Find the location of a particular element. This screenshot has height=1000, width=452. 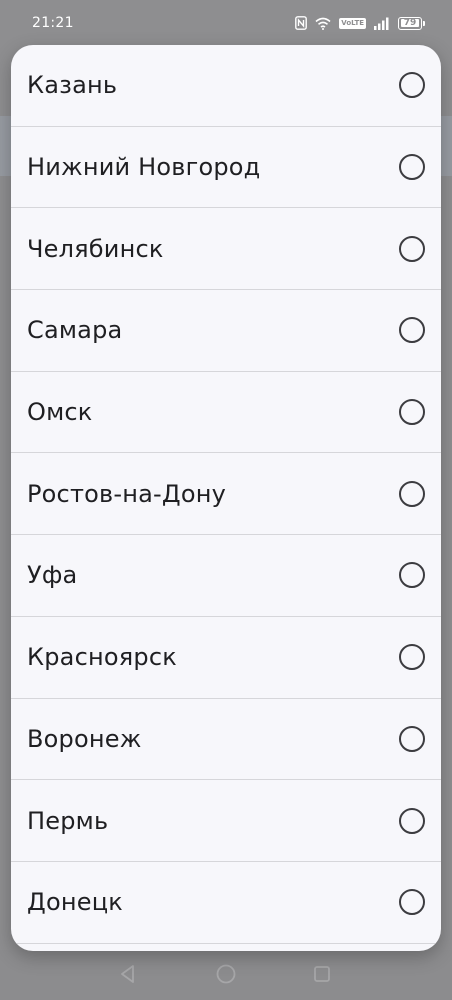

city-option-label: Пермь is located at coordinates (68, 820).